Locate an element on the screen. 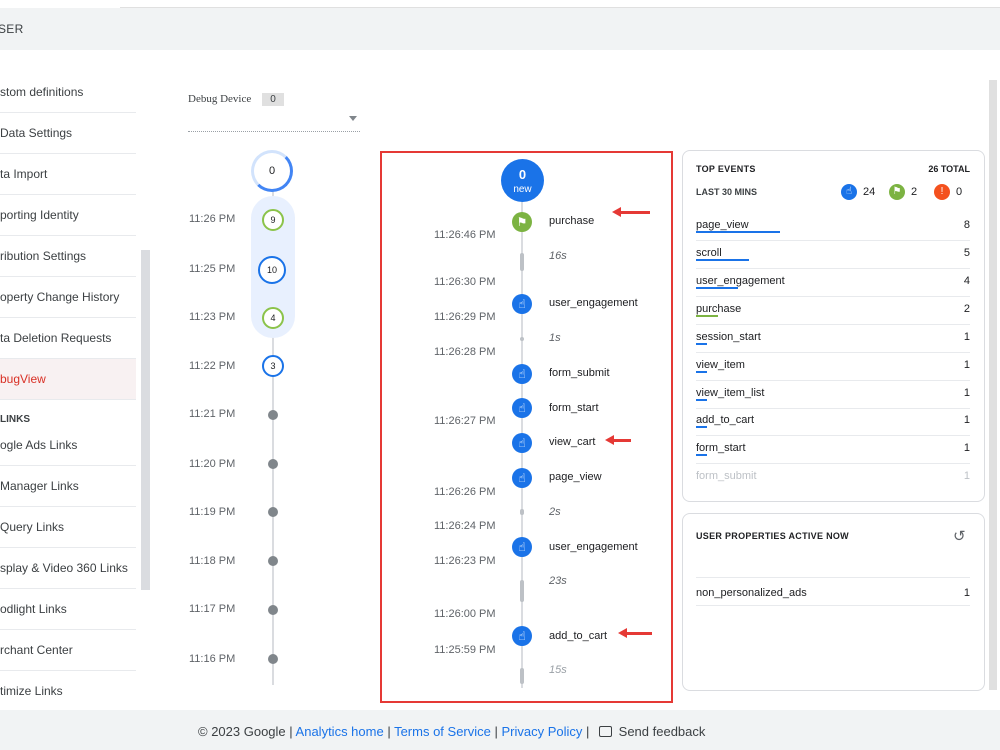 The image size is (1000, 750). minute-time: 11:25 PM is located at coordinates (212, 269).